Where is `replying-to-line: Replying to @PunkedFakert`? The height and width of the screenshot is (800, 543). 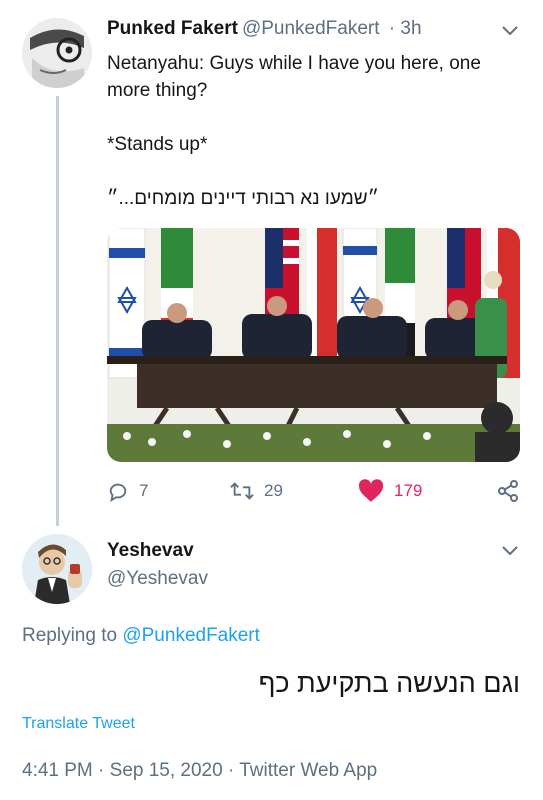
replying-to-line: Replying to @PunkedFakert is located at coordinates (141, 636).